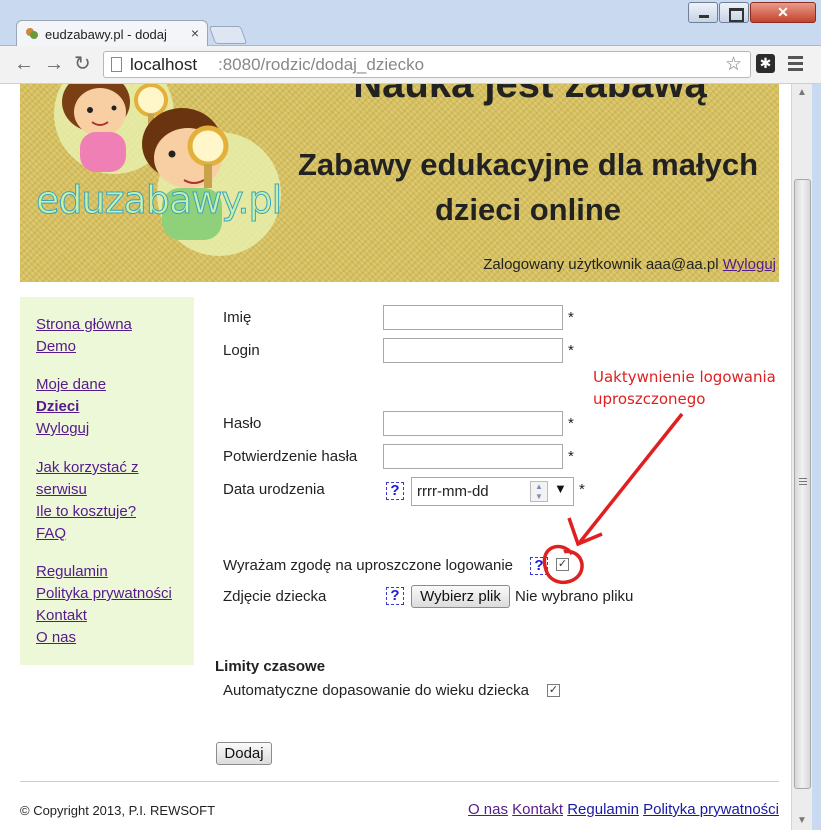 This screenshot has width=821, height=830. What do you see at coordinates (560, 488) in the screenshot?
I see `date-dropdown-icon: ▼` at bounding box center [560, 488].